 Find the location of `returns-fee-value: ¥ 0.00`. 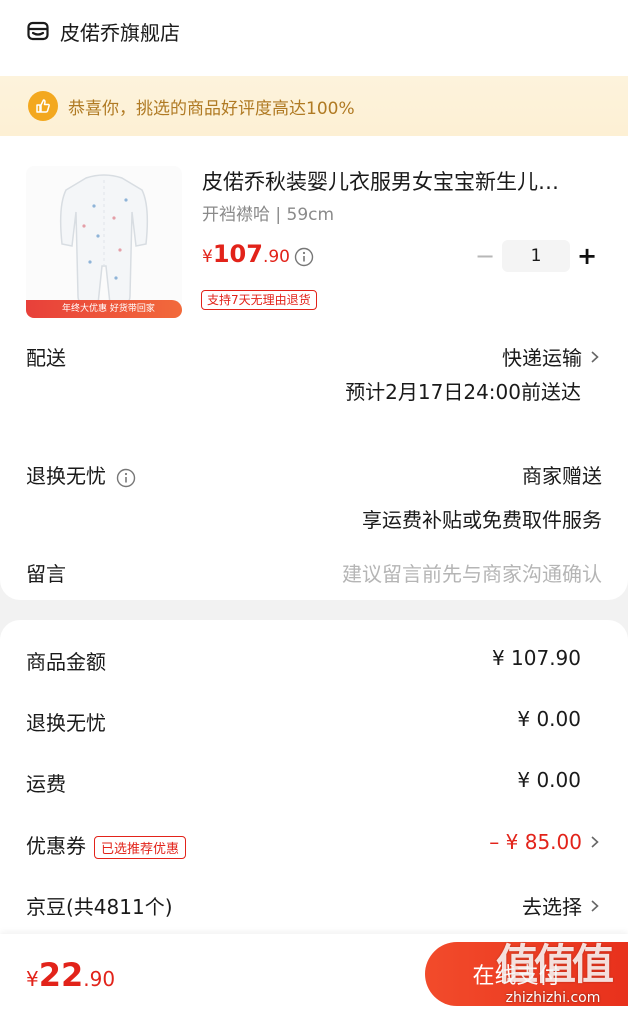

returns-fee-value: ¥ 0.00 is located at coordinates (549, 719).